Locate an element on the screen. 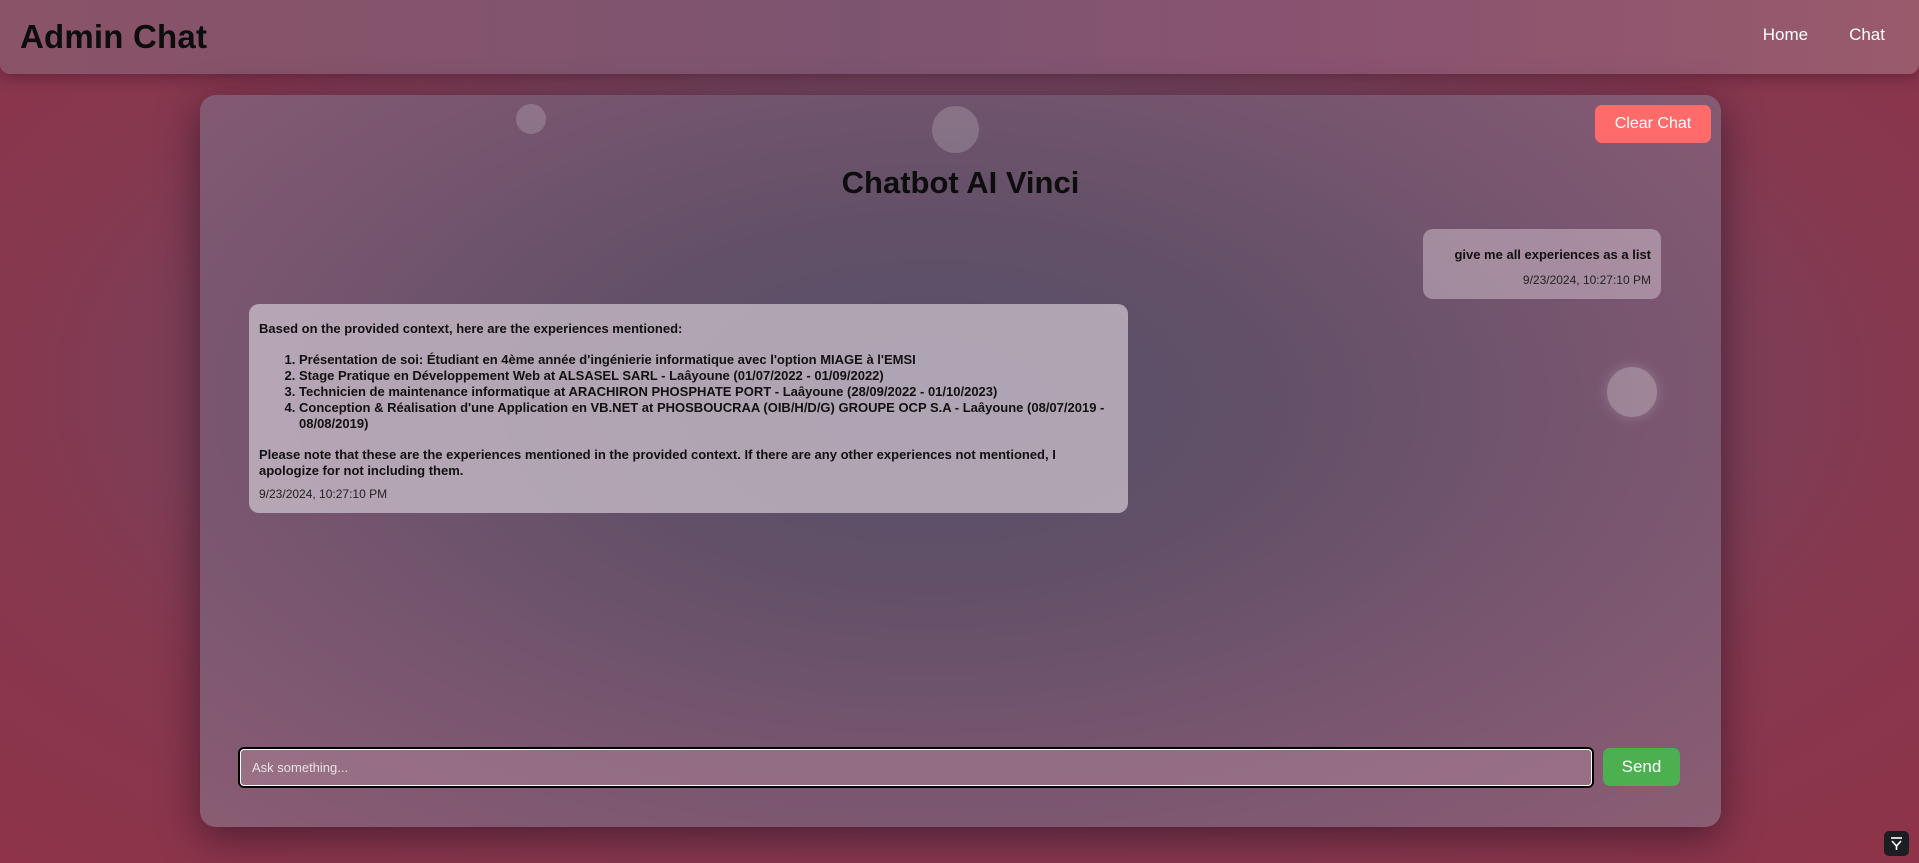 The width and height of the screenshot is (1919, 863). nav-home-link: Home is located at coordinates (1785, 35).